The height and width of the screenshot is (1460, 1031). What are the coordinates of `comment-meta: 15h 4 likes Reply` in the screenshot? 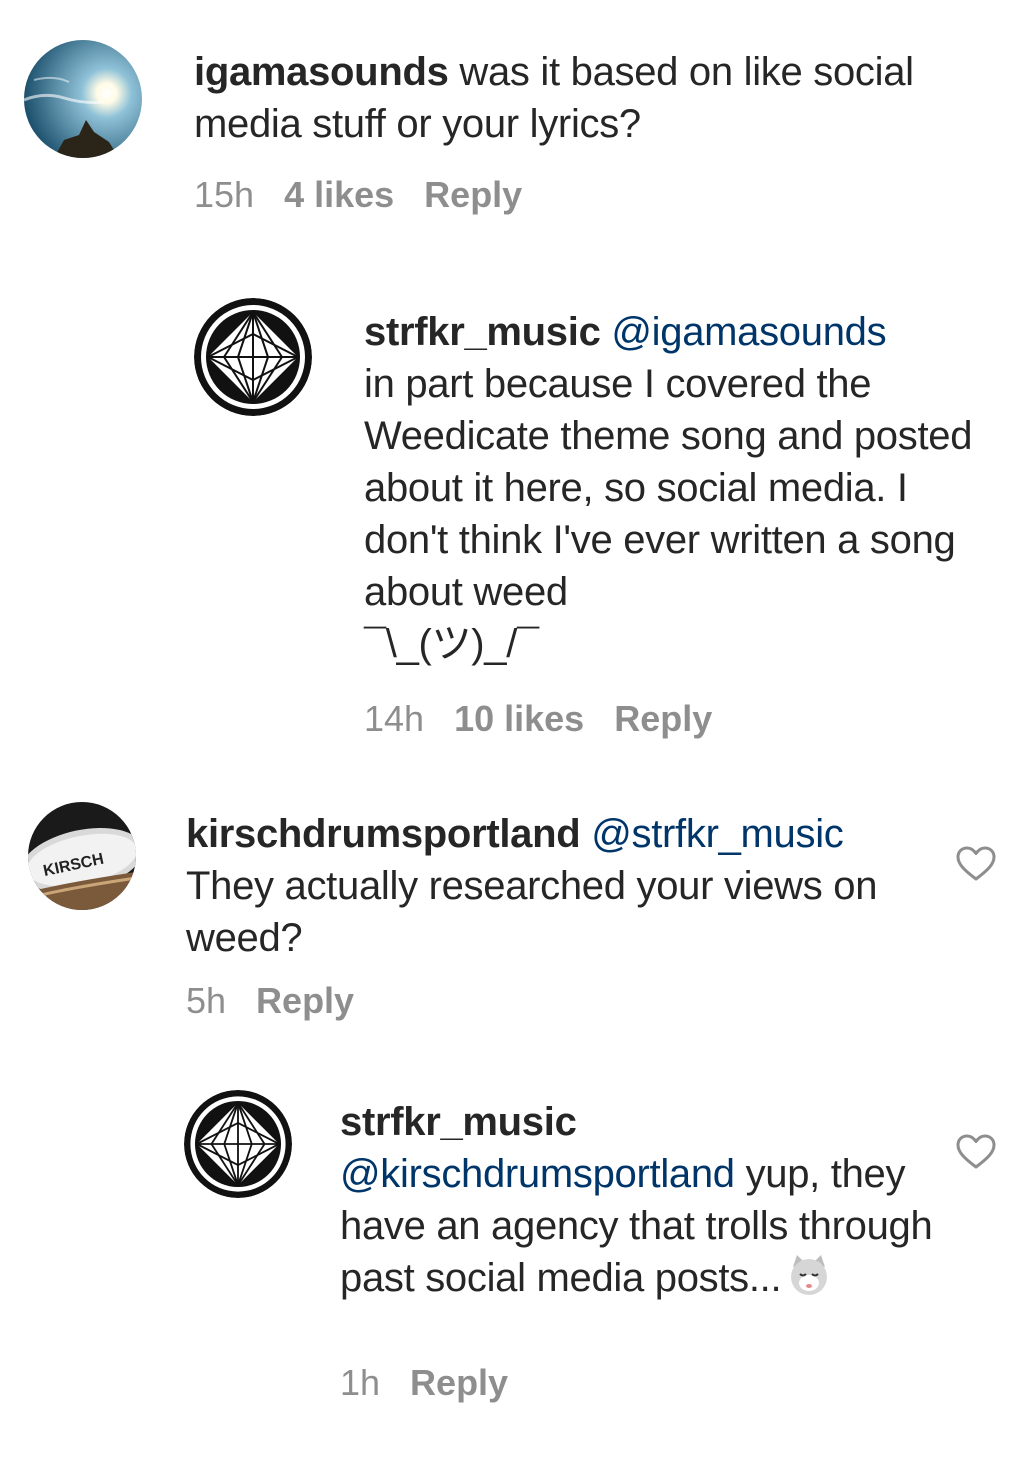 It's located at (373, 195).